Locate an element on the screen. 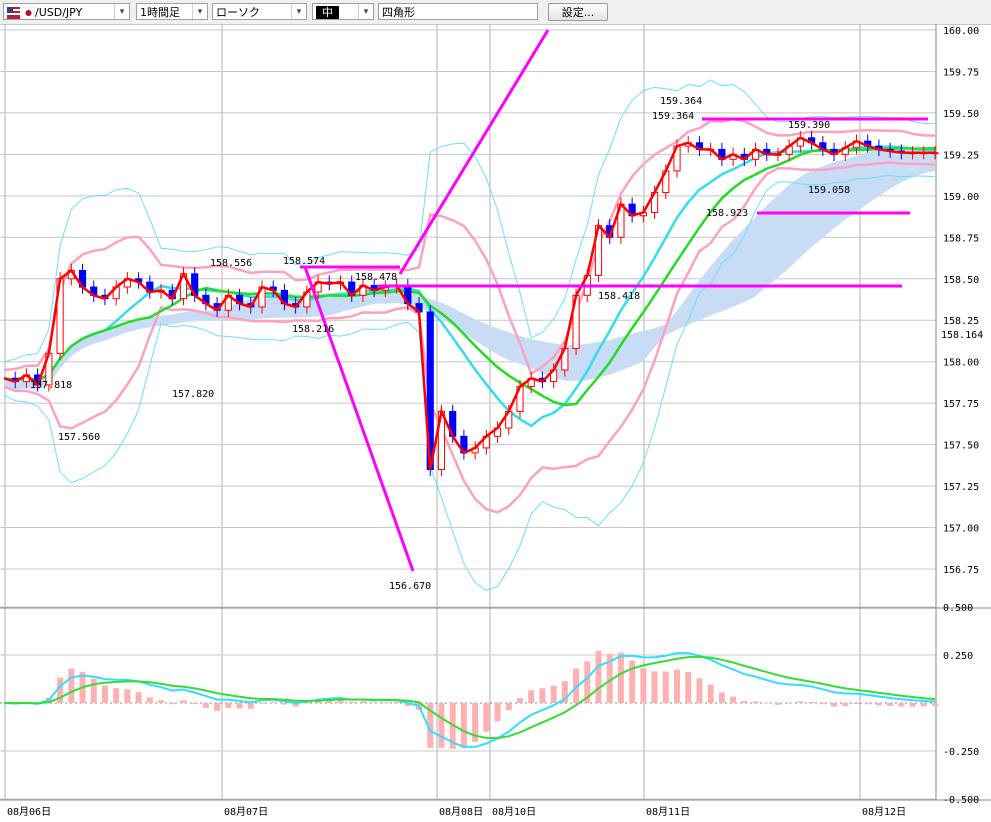  macd-histogram is located at coordinates (475, 699).